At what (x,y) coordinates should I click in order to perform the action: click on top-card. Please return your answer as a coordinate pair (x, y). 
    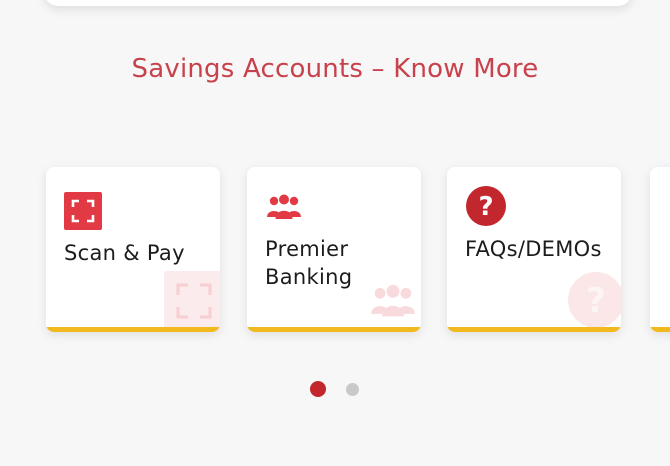
    Looking at the image, I should click on (338, 3).